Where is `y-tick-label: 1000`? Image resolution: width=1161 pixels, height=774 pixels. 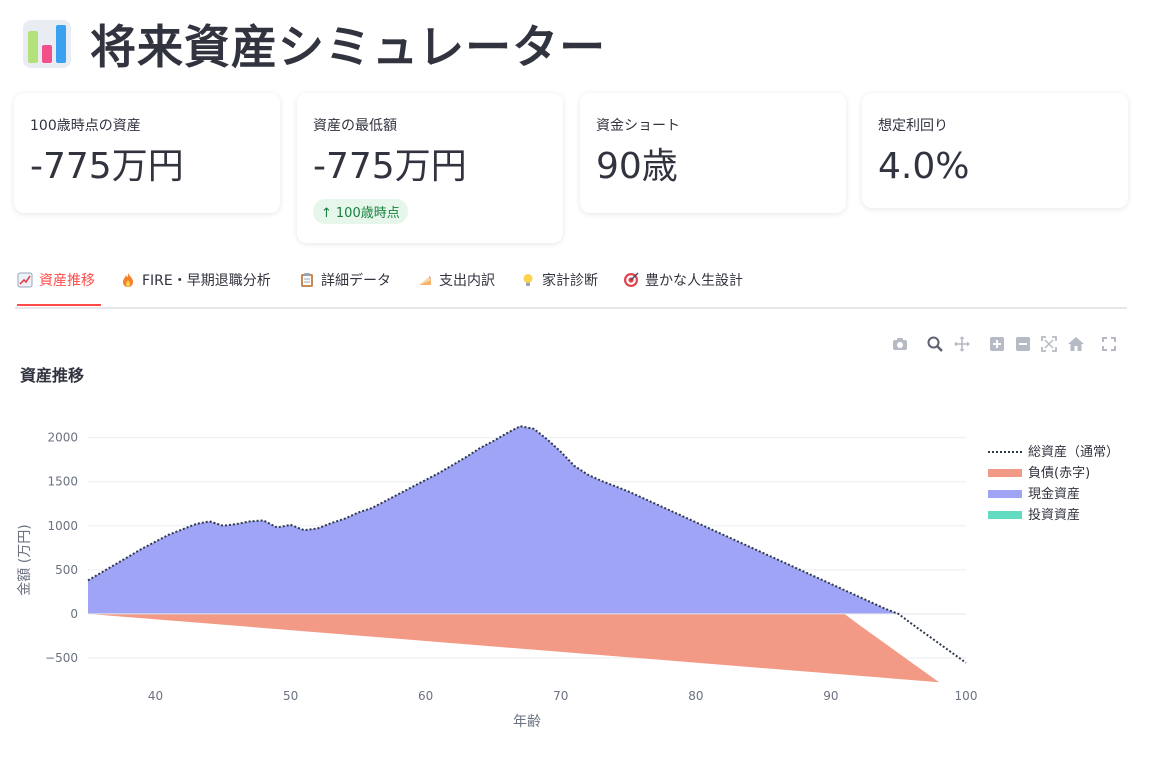 y-tick-label: 1000 is located at coordinates (62, 526).